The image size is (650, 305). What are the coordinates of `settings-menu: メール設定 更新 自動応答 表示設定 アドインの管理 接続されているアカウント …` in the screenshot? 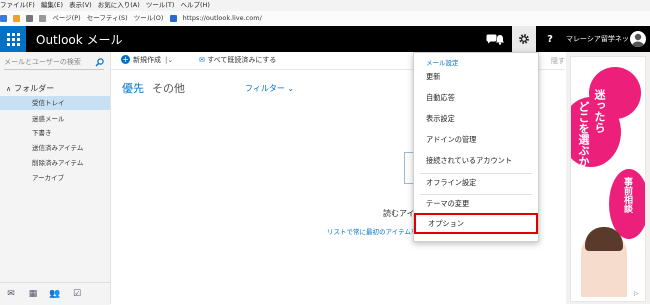 It's located at (476, 147).